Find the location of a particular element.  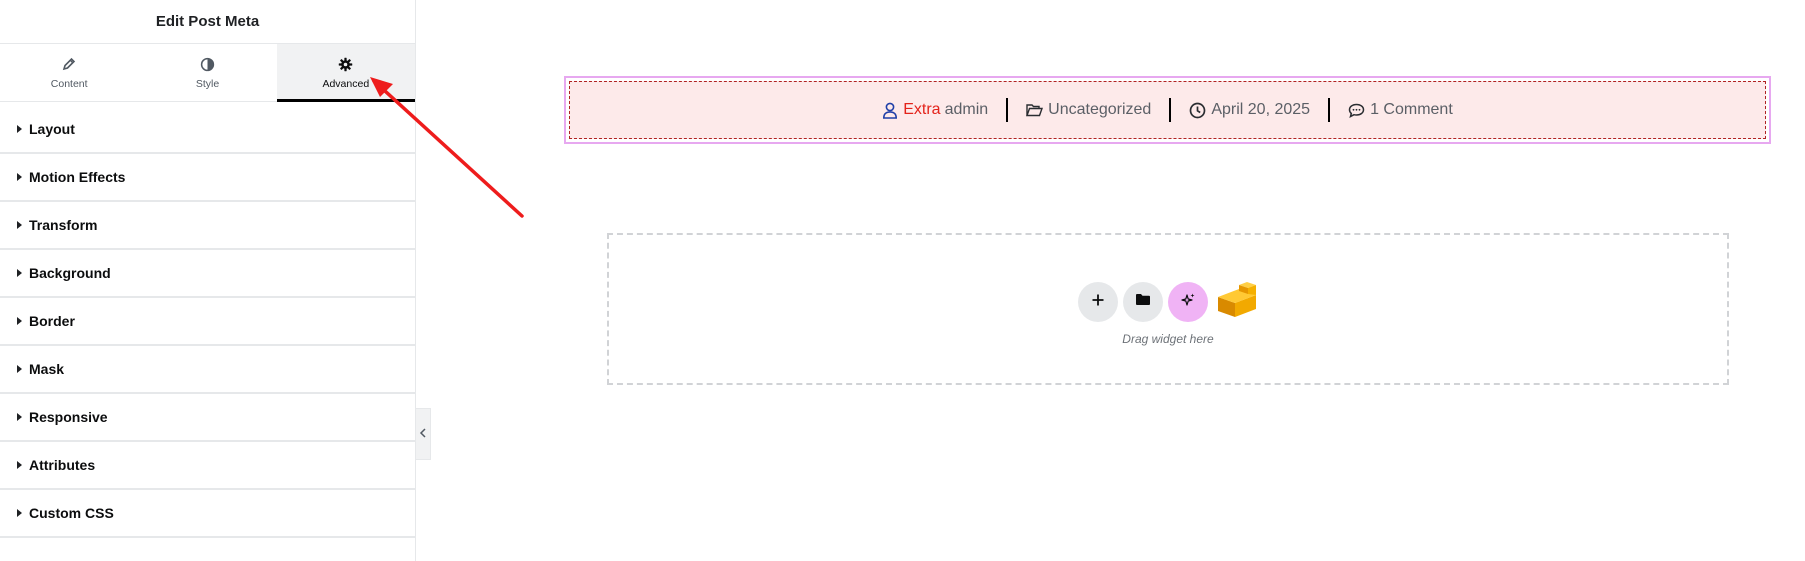

section-border: Border is located at coordinates (207, 322).